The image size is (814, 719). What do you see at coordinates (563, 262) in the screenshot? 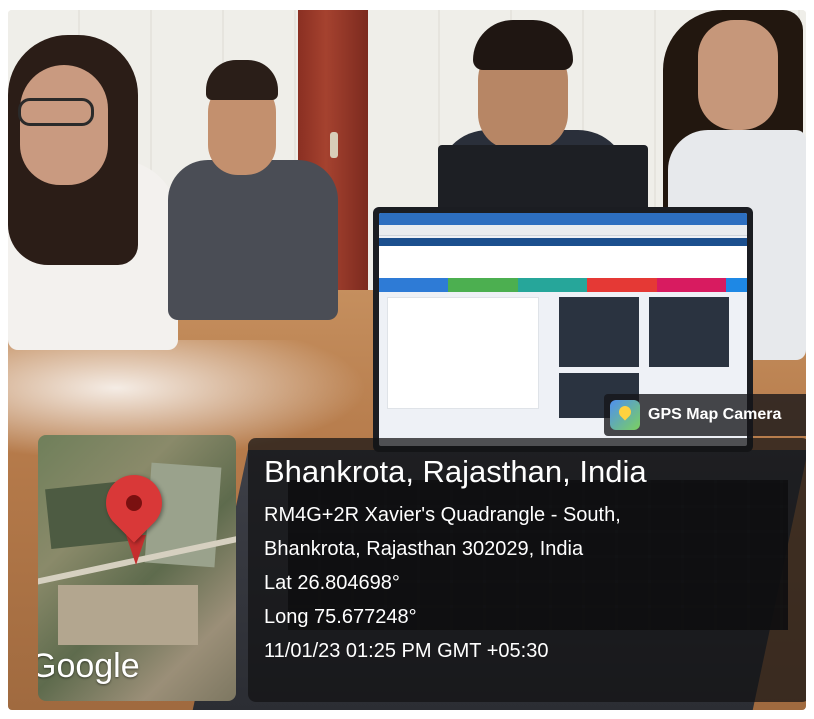
I see `site-header` at bounding box center [563, 262].